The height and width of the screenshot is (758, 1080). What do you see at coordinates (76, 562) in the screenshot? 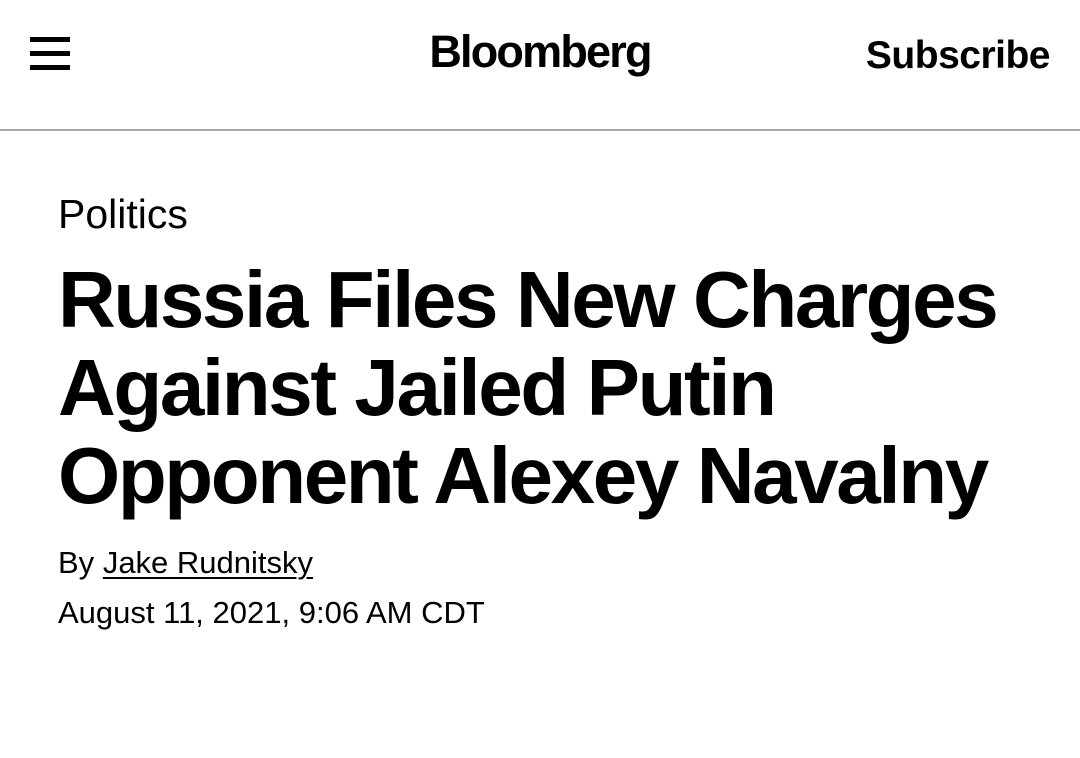
I see `byline-prefix: By` at bounding box center [76, 562].